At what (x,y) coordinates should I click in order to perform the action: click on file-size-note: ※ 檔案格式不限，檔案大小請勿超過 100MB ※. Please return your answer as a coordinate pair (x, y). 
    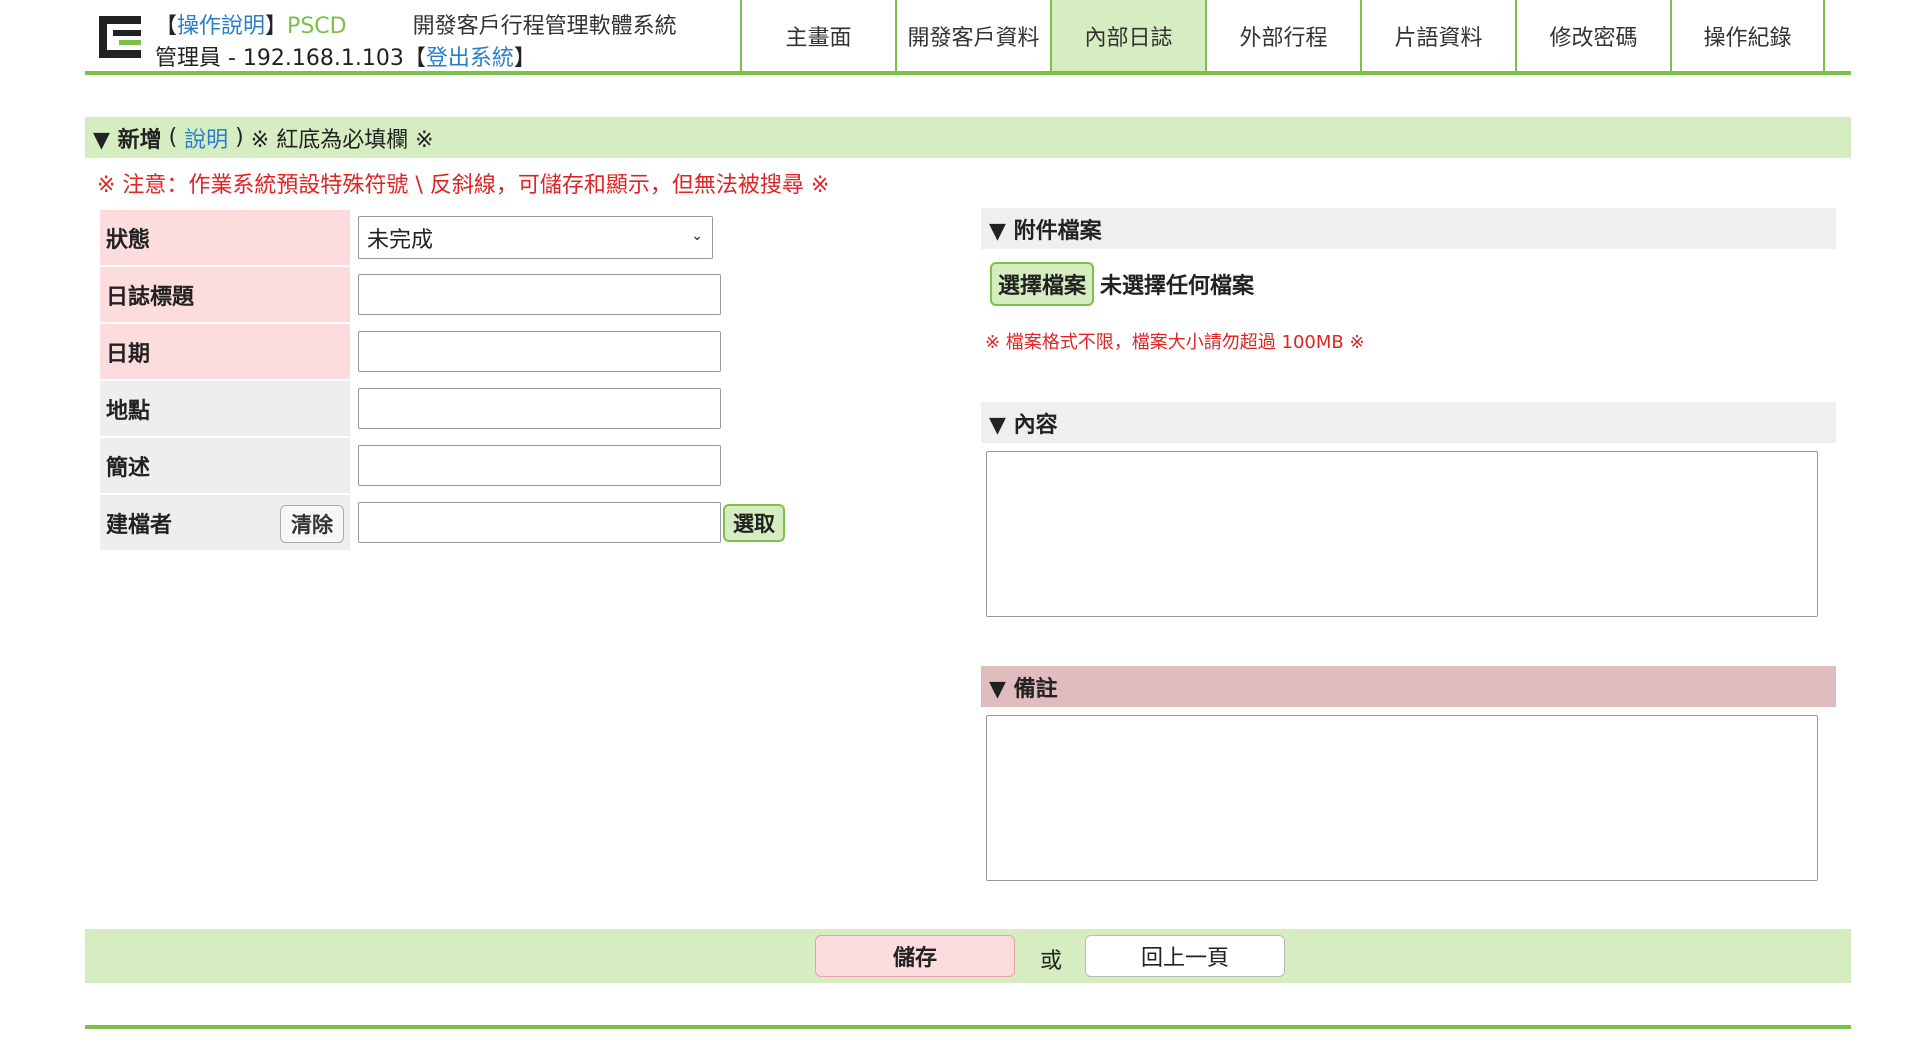
    Looking at the image, I should click on (1175, 342).